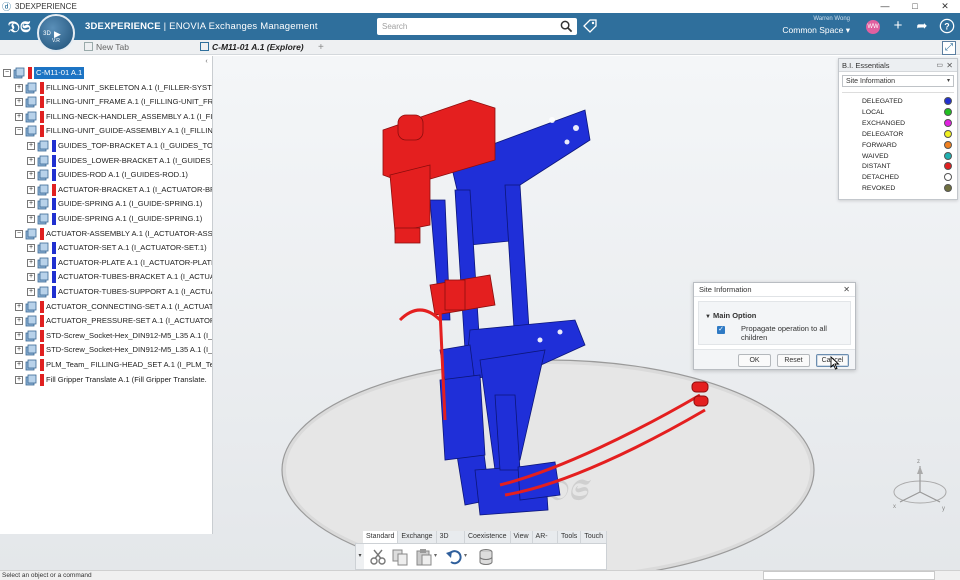 This screenshot has height=580, width=960. I want to click on action-tab-tools: Tools, so click(569, 537).